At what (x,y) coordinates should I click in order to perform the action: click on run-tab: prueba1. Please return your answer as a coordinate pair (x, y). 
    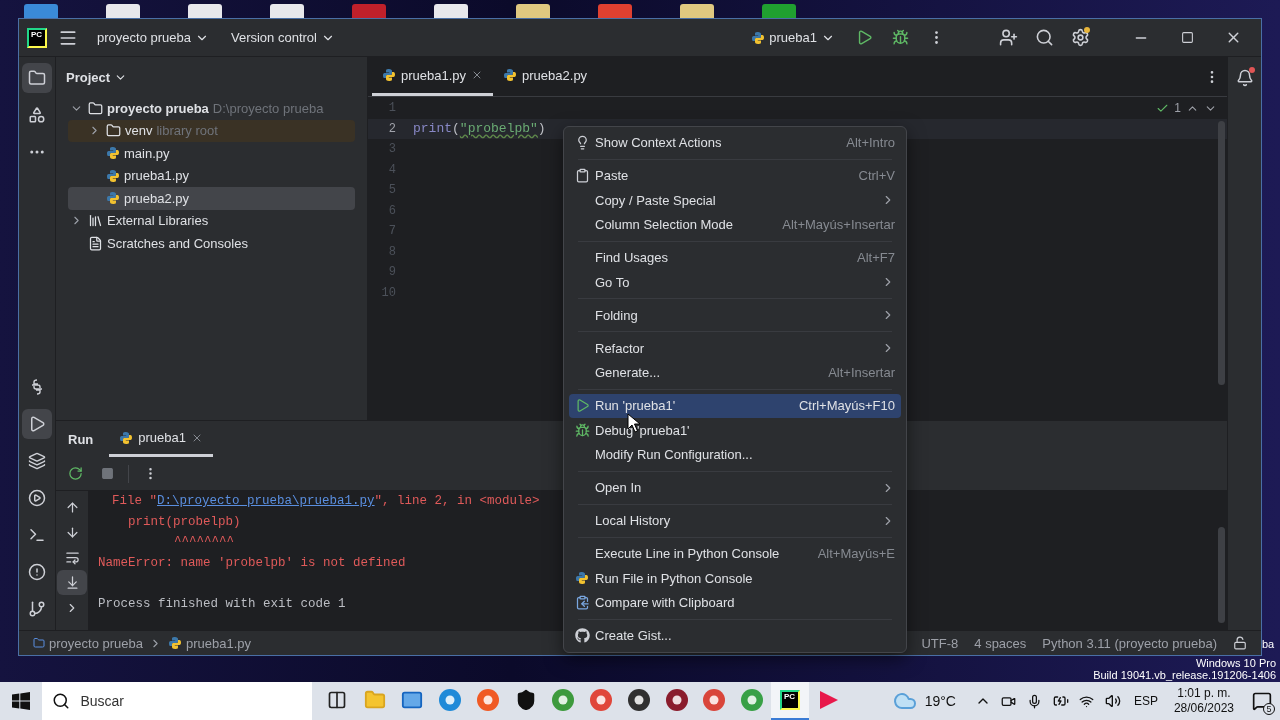
    Looking at the image, I should click on (161, 439).